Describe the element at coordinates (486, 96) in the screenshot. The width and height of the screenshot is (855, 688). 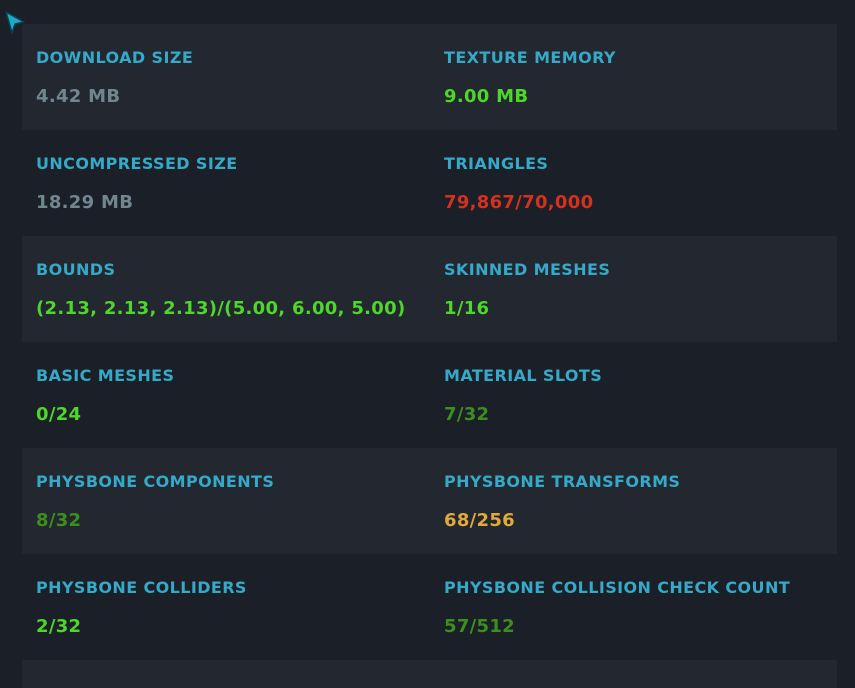
I see `stat-value: 9.00 MB` at that location.